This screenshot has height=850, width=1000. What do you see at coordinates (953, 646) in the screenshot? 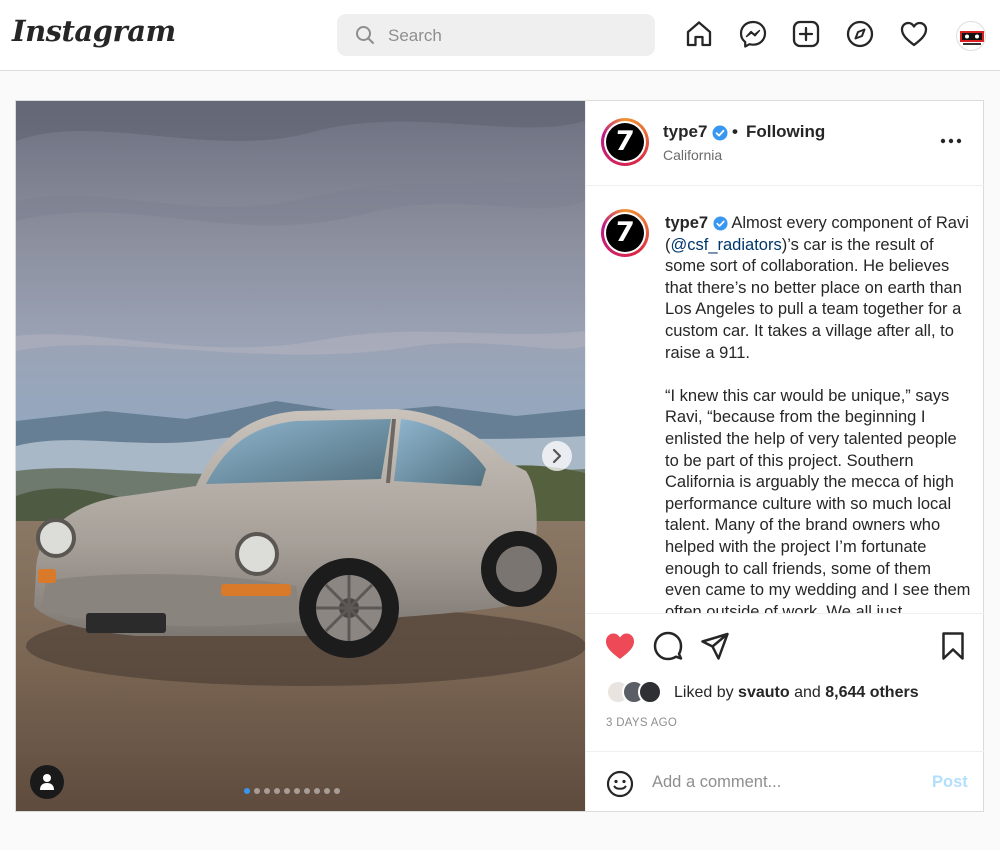
I see `save-bookmark-icon` at bounding box center [953, 646].